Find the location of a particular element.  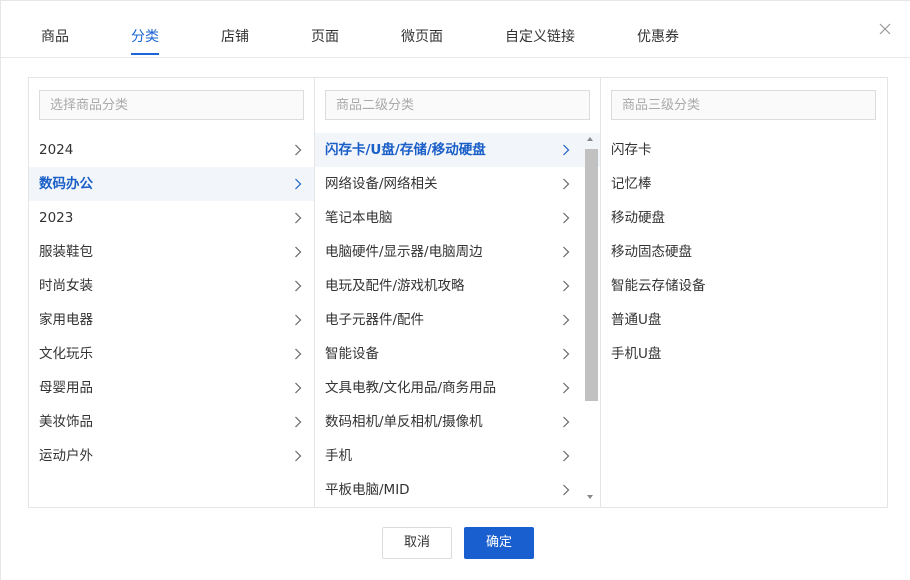

list-item-label: 电脑硬件/显示器/电脑周边 is located at coordinates (404, 252).